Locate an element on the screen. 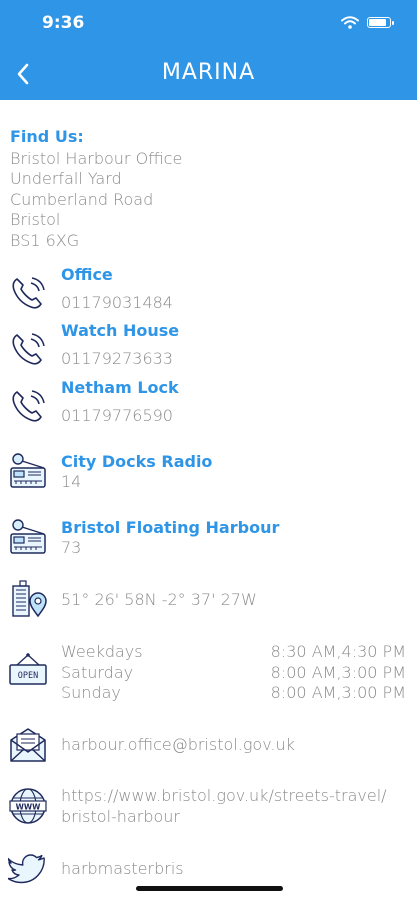 This screenshot has width=417, height=900. phone-number: 01179273633 is located at coordinates (120, 359).